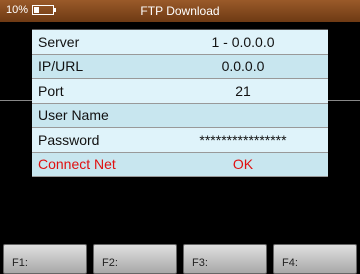  What do you see at coordinates (243, 66) in the screenshot?
I see `ip-url-value: 0.0.0.0` at bounding box center [243, 66].